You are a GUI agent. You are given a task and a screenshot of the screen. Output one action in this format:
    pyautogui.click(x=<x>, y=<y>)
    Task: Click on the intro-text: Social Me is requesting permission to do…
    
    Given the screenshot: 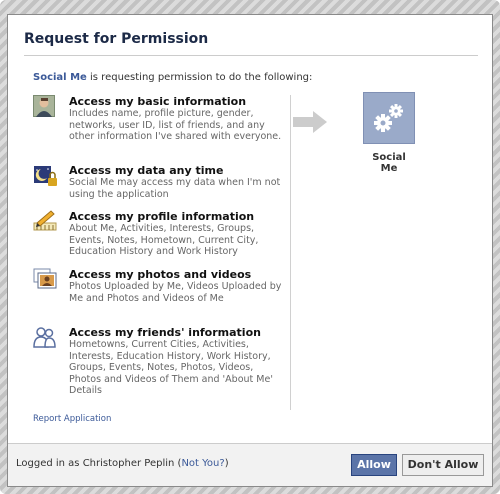 What is the action you would take?
    pyautogui.click(x=172, y=77)
    